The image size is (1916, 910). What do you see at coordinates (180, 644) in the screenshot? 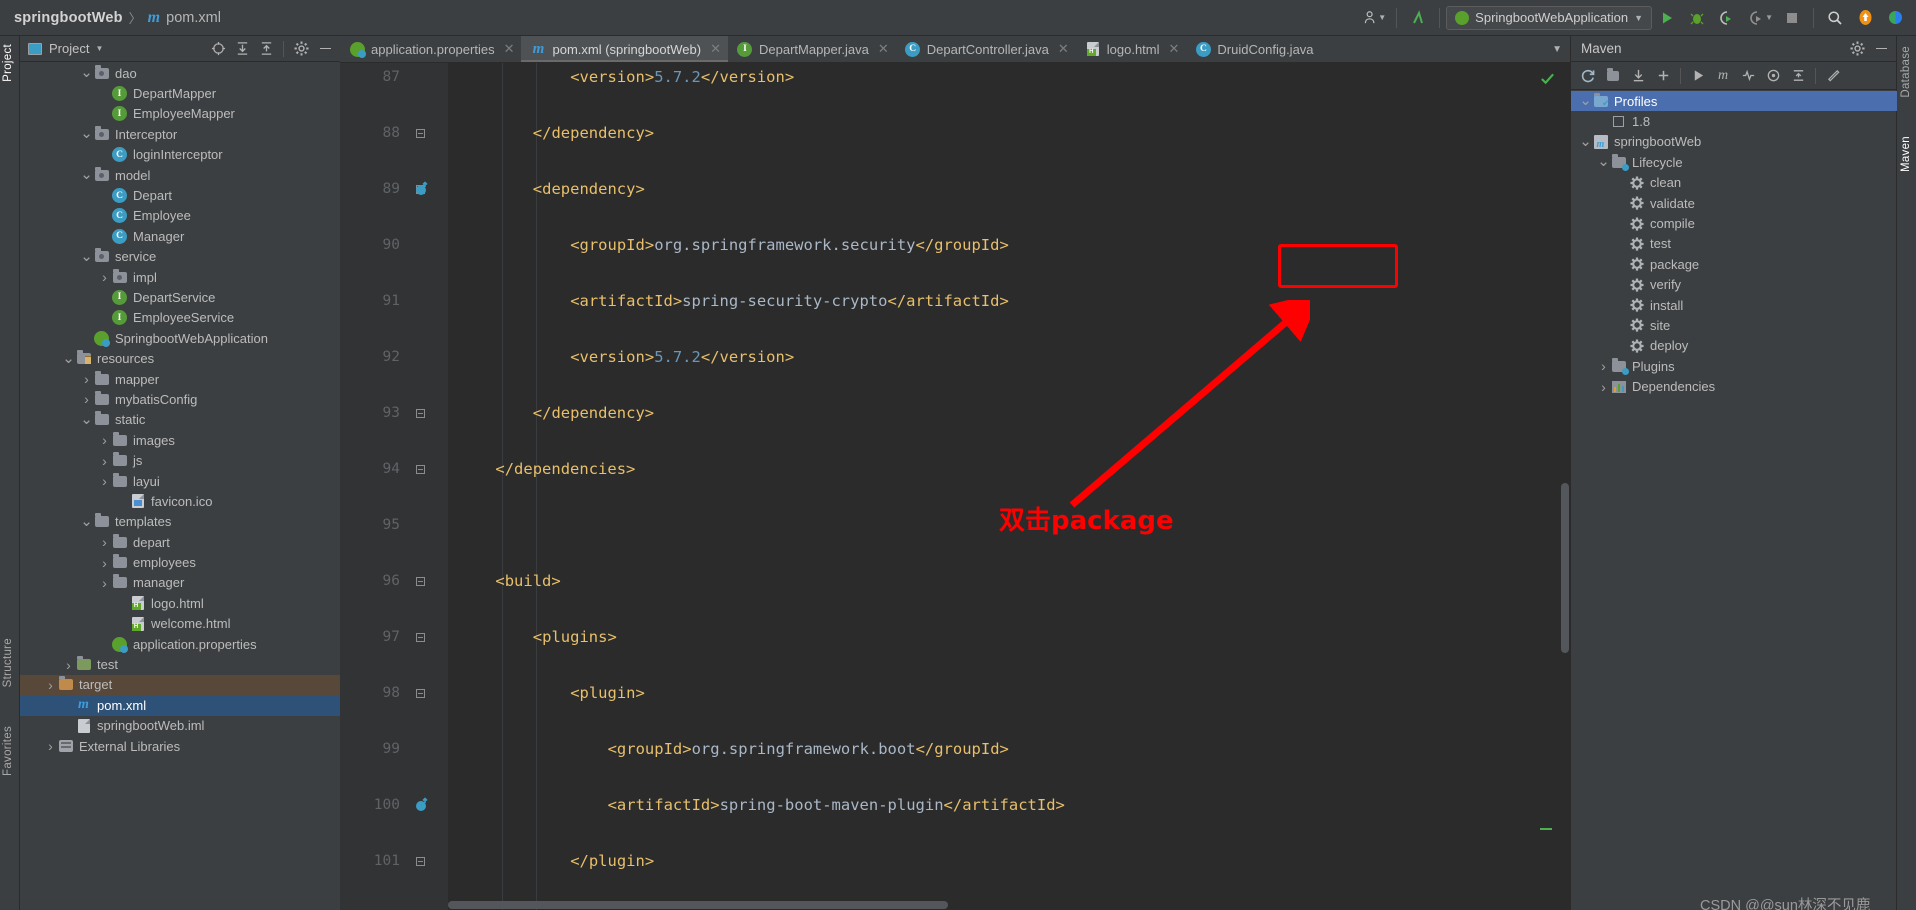
I see `tree-item-application-properties: application.properties` at bounding box center [180, 644].